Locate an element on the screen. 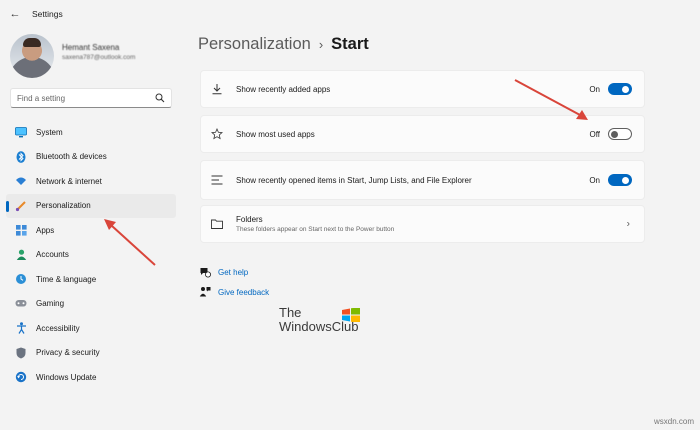  back-arrow-icon: ← is located at coordinates (15, 14).